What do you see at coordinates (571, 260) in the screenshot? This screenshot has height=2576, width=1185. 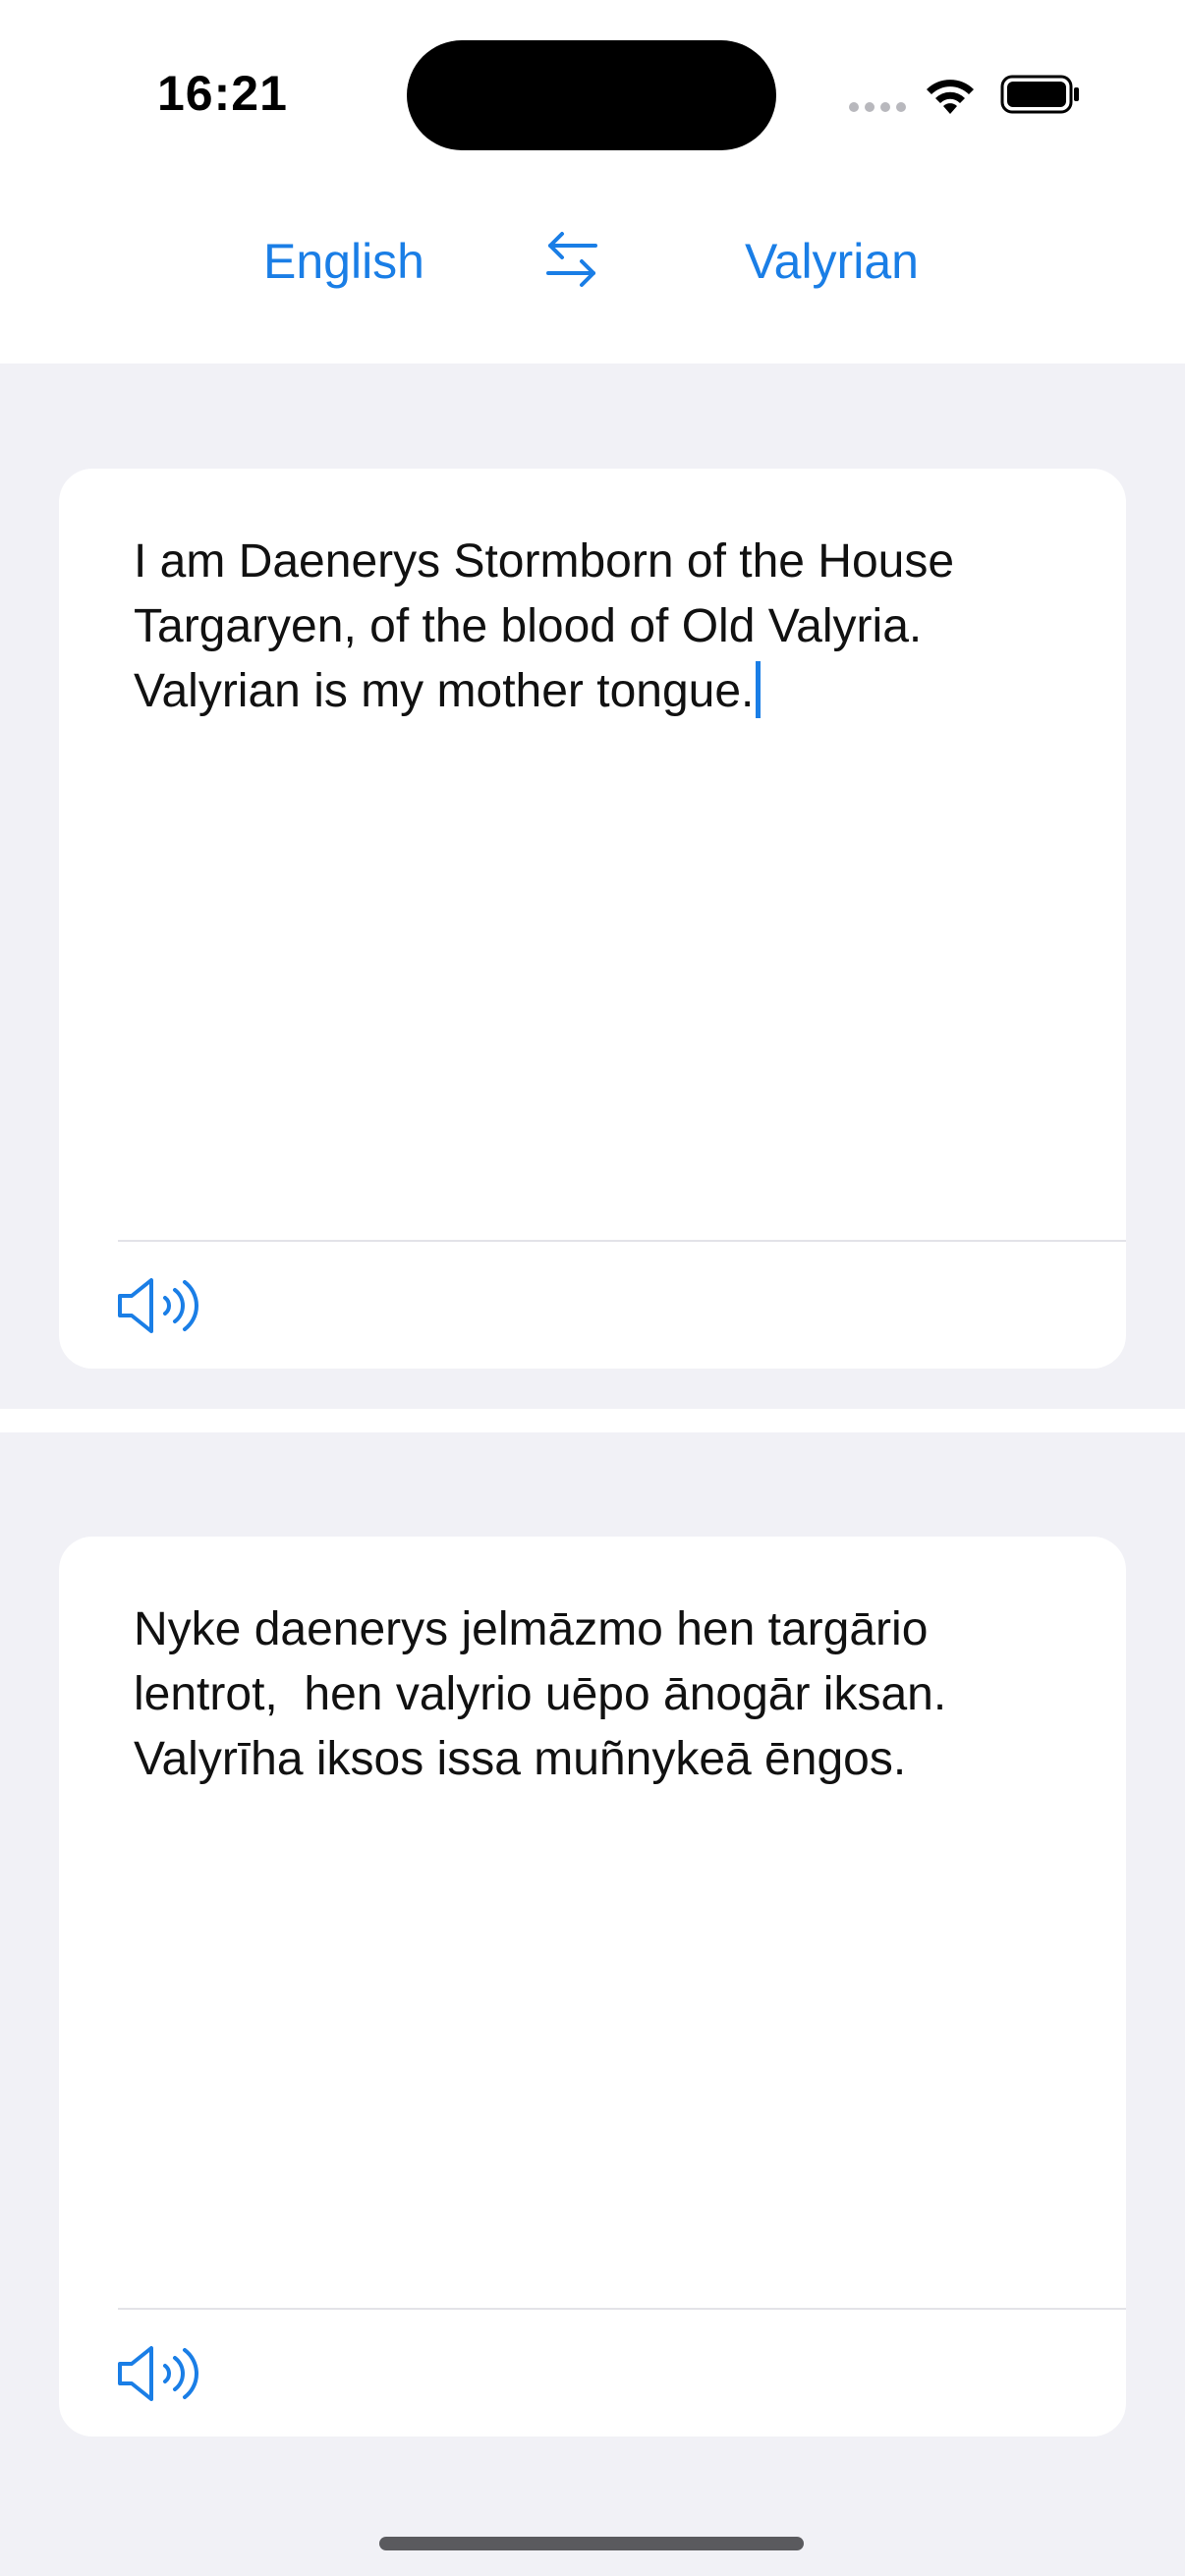 I see `swap-arrows-icon` at bounding box center [571, 260].